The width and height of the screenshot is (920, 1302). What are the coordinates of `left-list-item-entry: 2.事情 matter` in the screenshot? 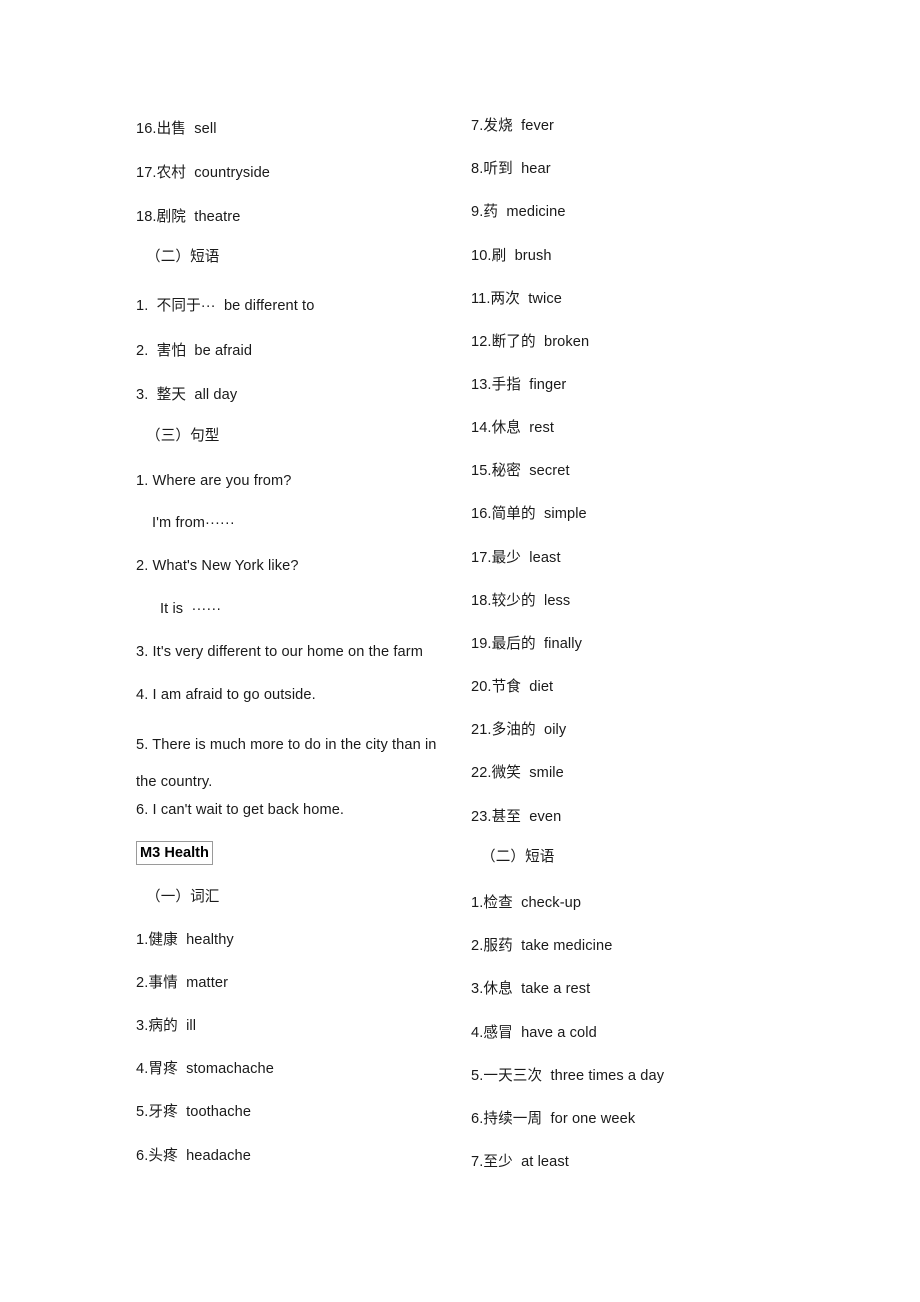 It's located at (182, 983).